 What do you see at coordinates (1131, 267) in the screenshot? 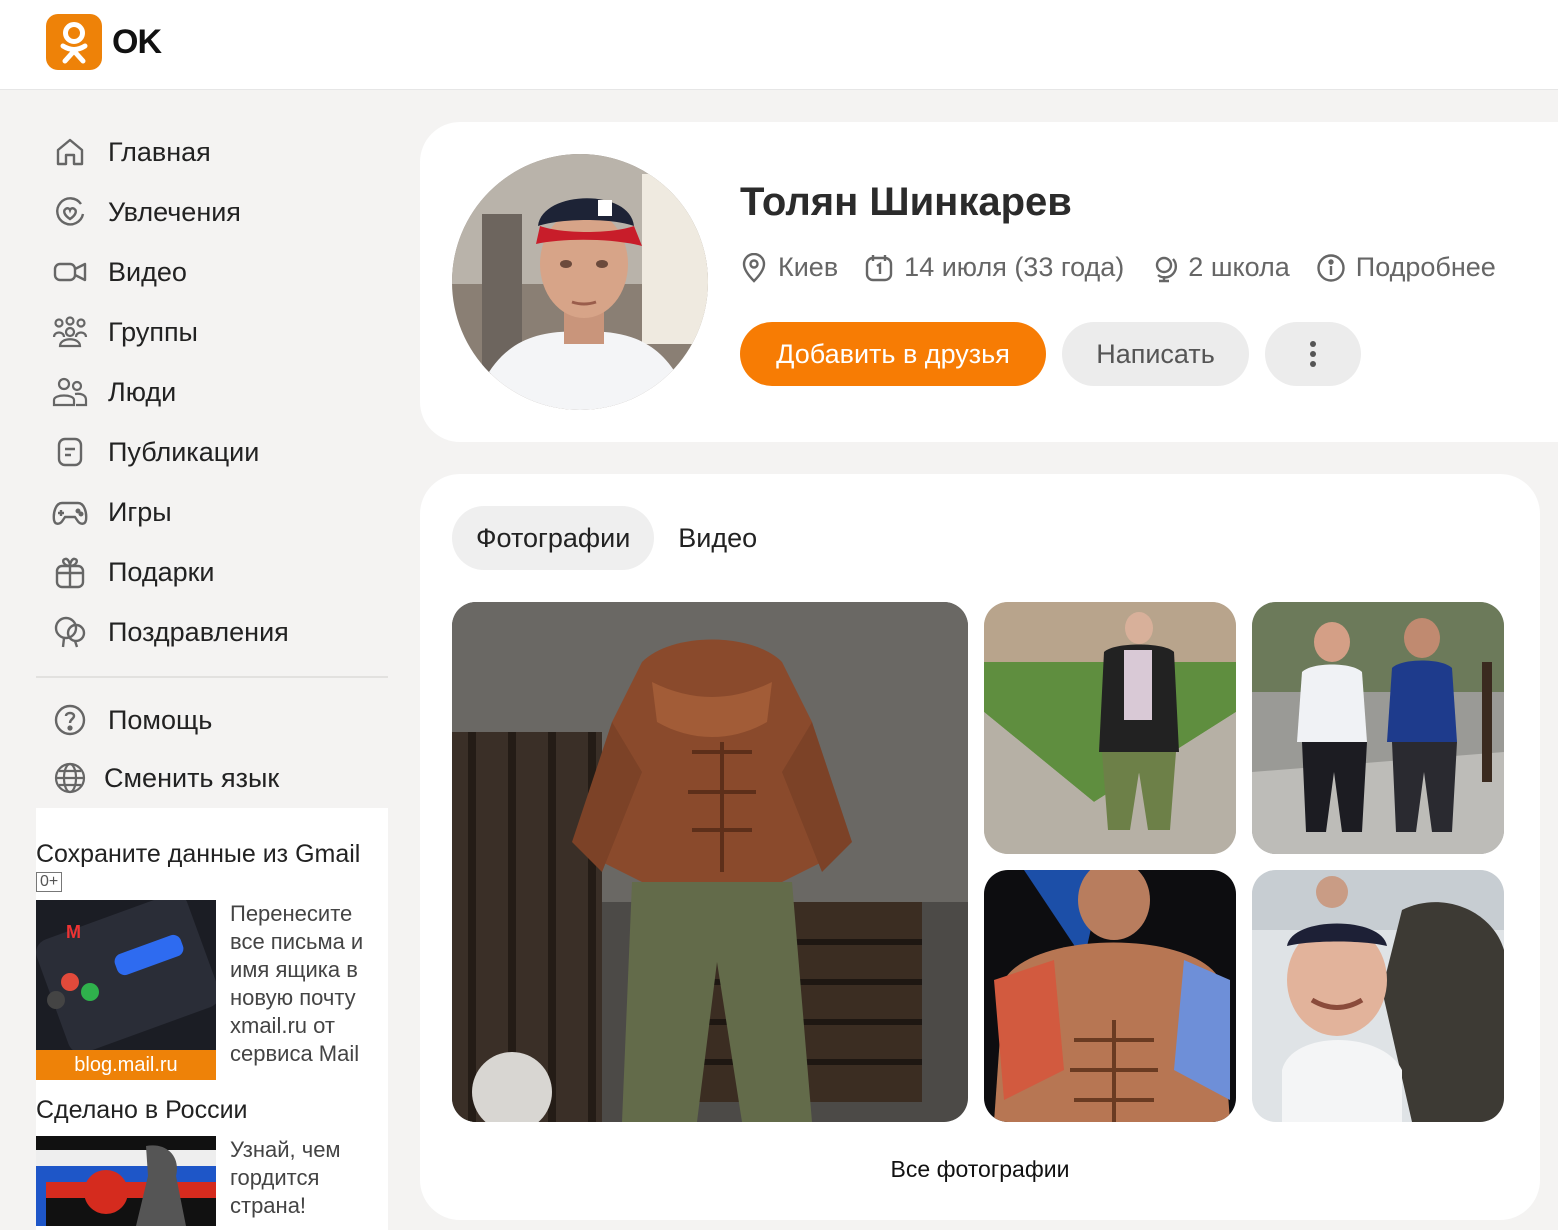
I see `profile-meta: Киев 14 июля (33 года) 2 школа Подробнее` at bounding box center [1131, 267].